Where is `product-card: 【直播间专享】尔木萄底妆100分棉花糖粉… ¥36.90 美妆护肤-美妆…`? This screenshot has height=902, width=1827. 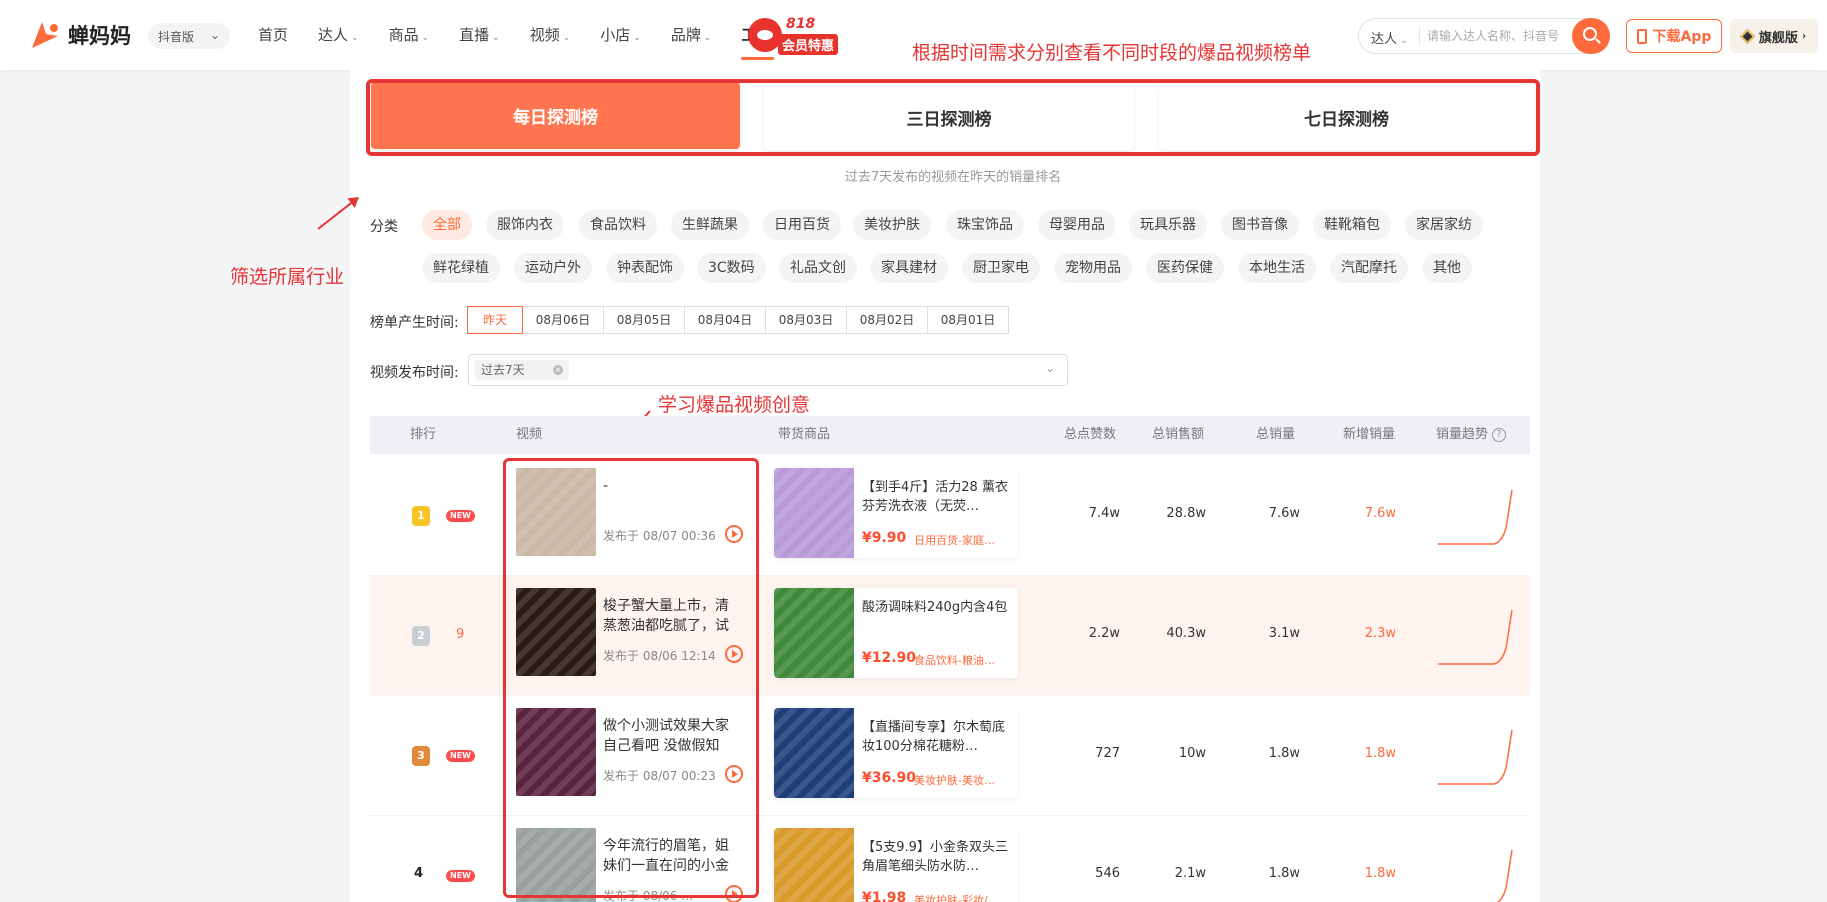 product-card: 【直播间专享】尔木萄底妆100分棉花糖粉… ¥36.90 美妆护肤-美妆… is located at coordinates (896, 753).